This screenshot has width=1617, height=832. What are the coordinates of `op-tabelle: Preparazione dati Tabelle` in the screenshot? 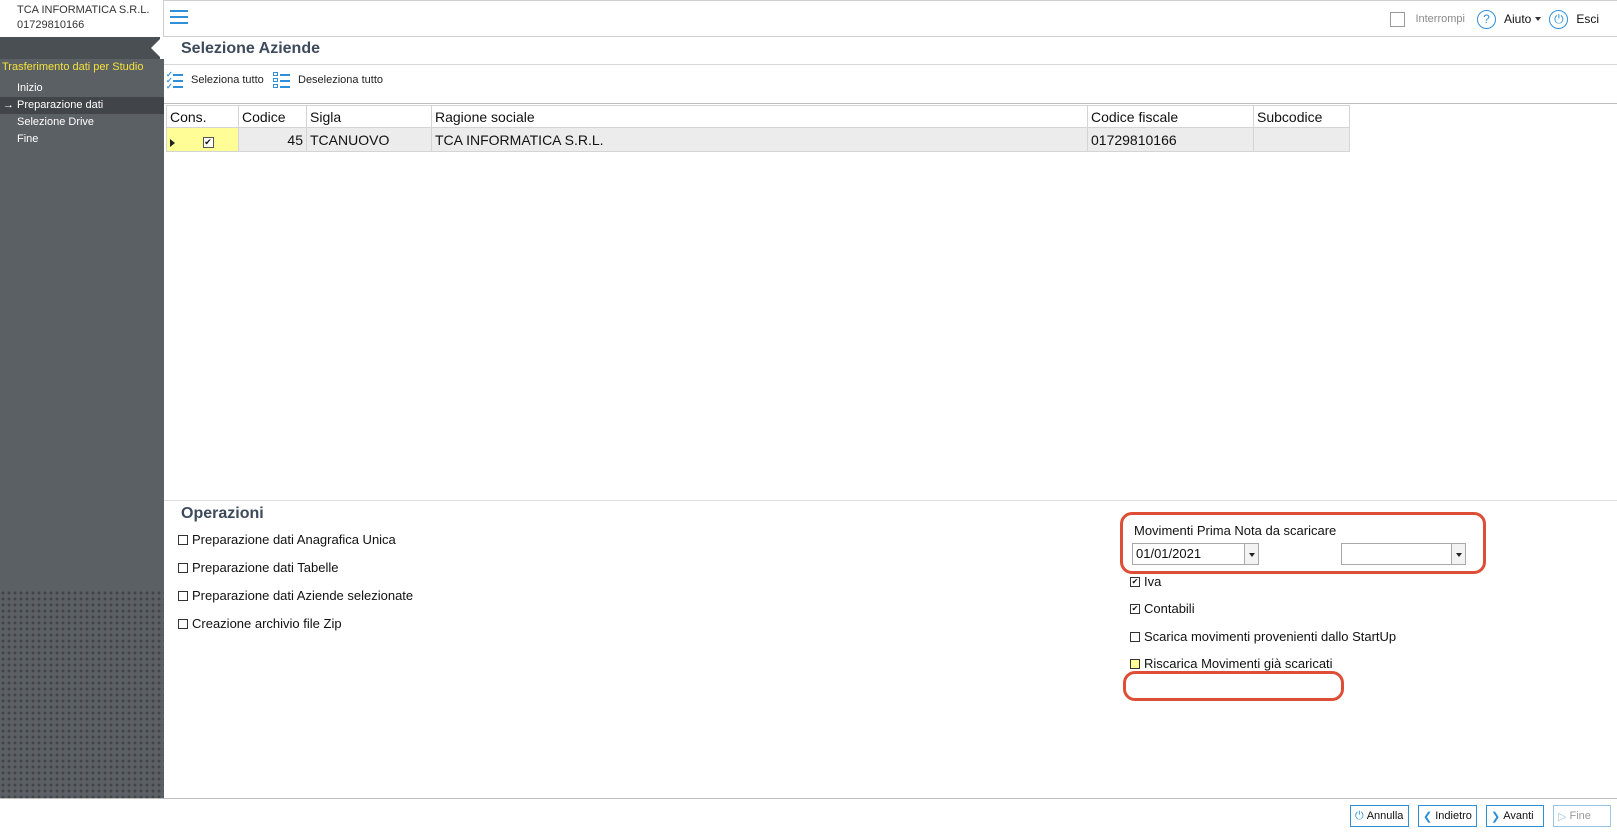 It's located at (258, 567).